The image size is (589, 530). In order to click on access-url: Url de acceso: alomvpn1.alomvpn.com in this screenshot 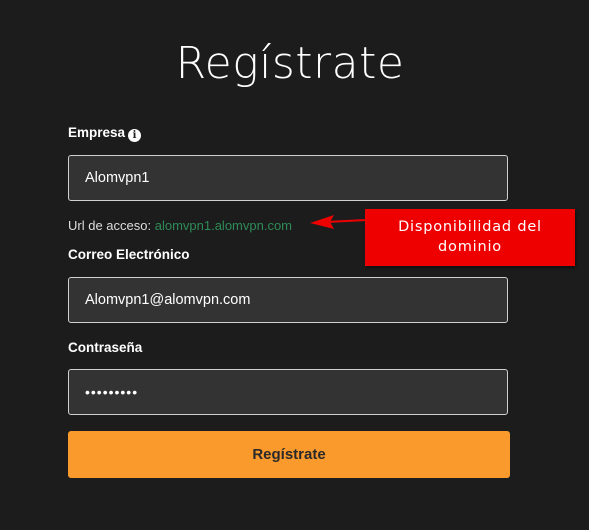, I will do `click(180, 225)`.